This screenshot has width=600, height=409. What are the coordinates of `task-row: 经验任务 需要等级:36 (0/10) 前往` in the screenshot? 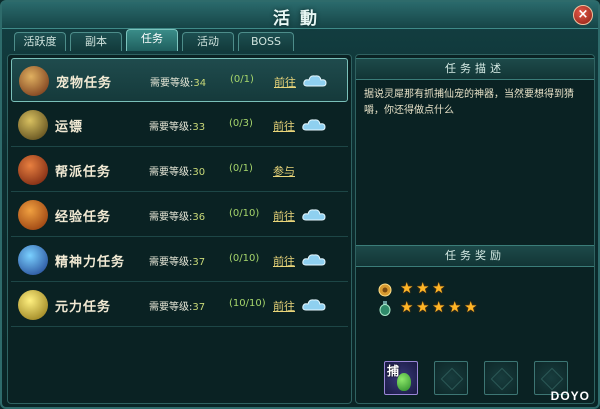 It's located at (179, 215).